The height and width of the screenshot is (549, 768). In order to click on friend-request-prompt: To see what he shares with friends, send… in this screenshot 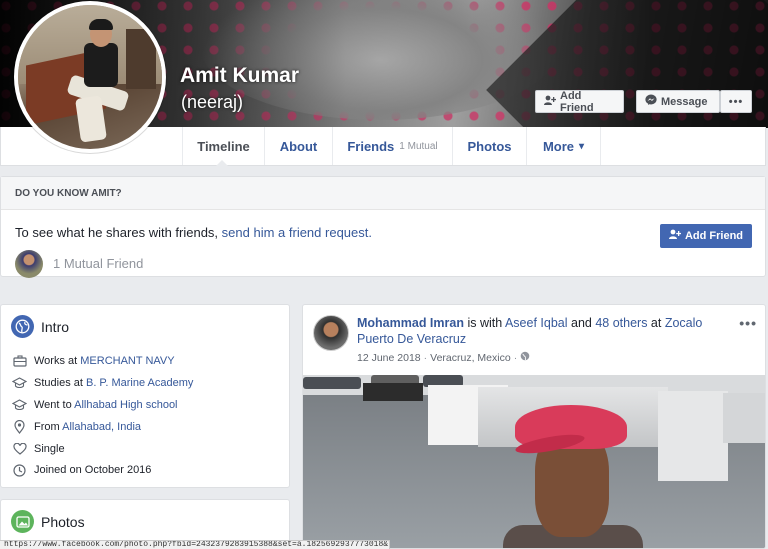, I will do `click(193, 232)`.